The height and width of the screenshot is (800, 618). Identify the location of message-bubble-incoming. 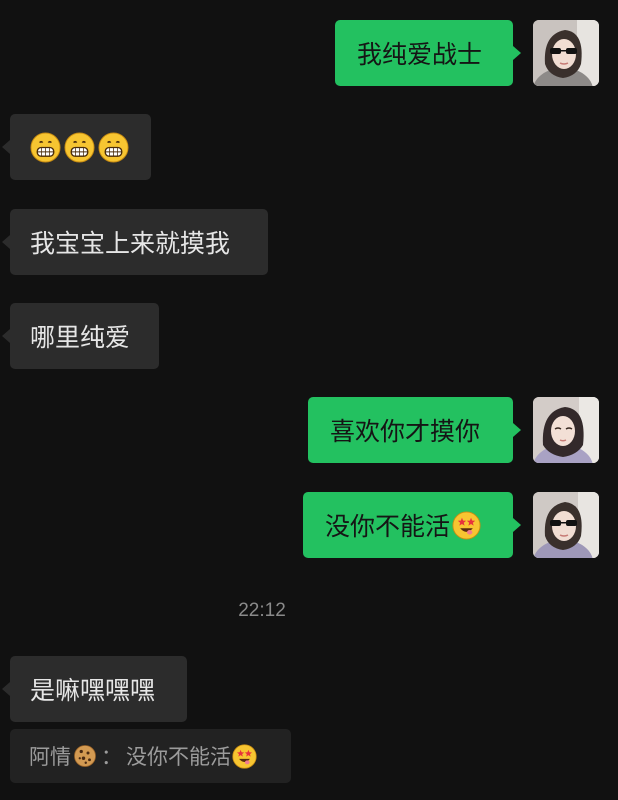
(76, 147).